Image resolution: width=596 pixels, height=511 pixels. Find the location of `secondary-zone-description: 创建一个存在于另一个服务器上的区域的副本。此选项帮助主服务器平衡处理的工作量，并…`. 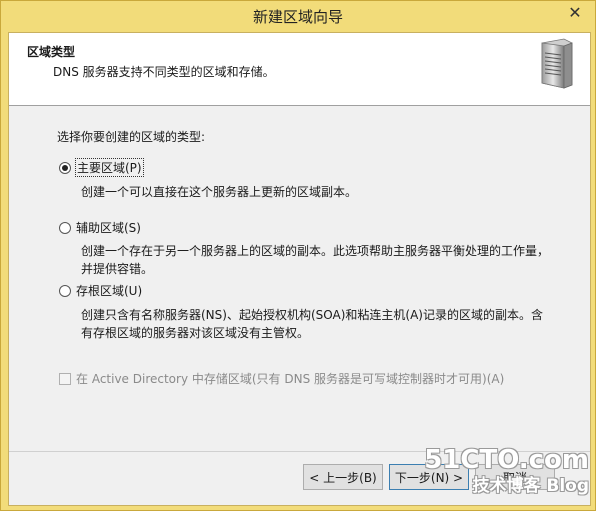

secondary-zone-description: 创建一个存在于另一个服务器上的区域的副本。此选项帮助主服务器平衡处理的工作量，并… is located at coordinates (315, 260).